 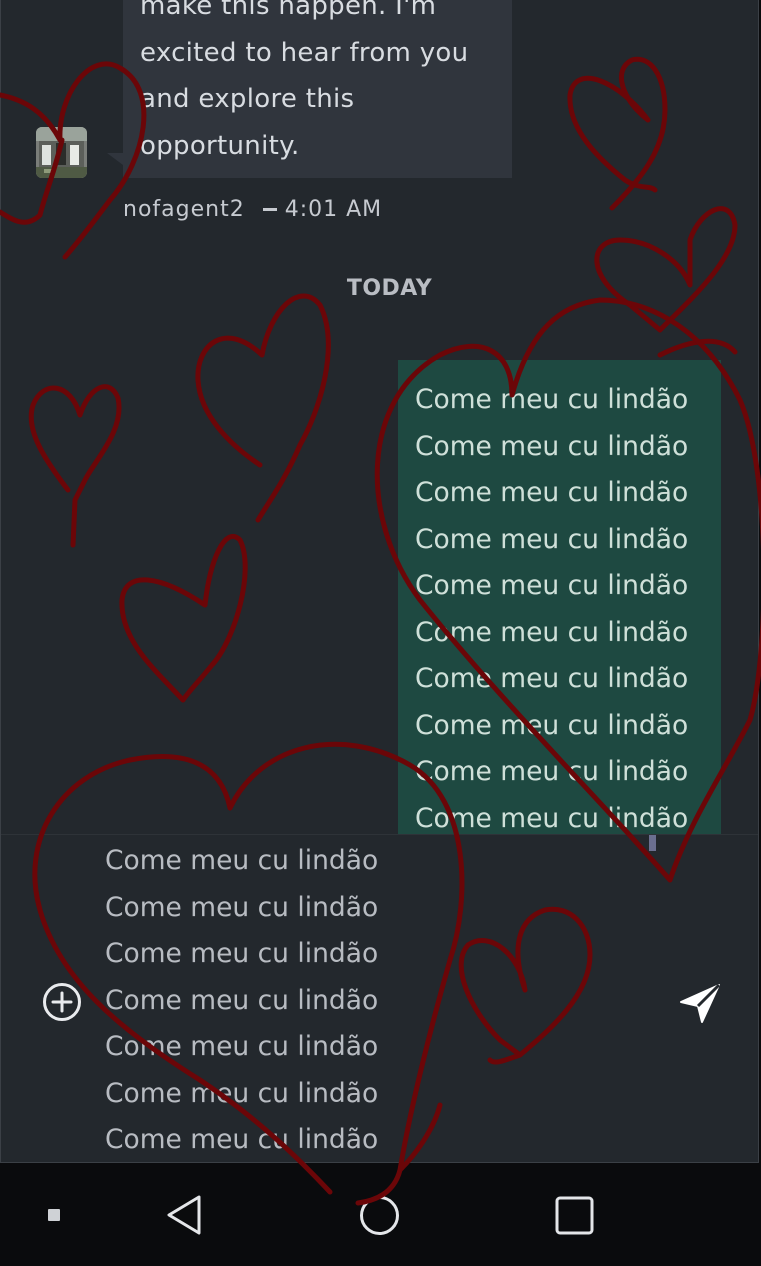 What do you see at coordinates (269, 209) in the screenshot?
I see `meta-separator` at bounding box center [269, 209].